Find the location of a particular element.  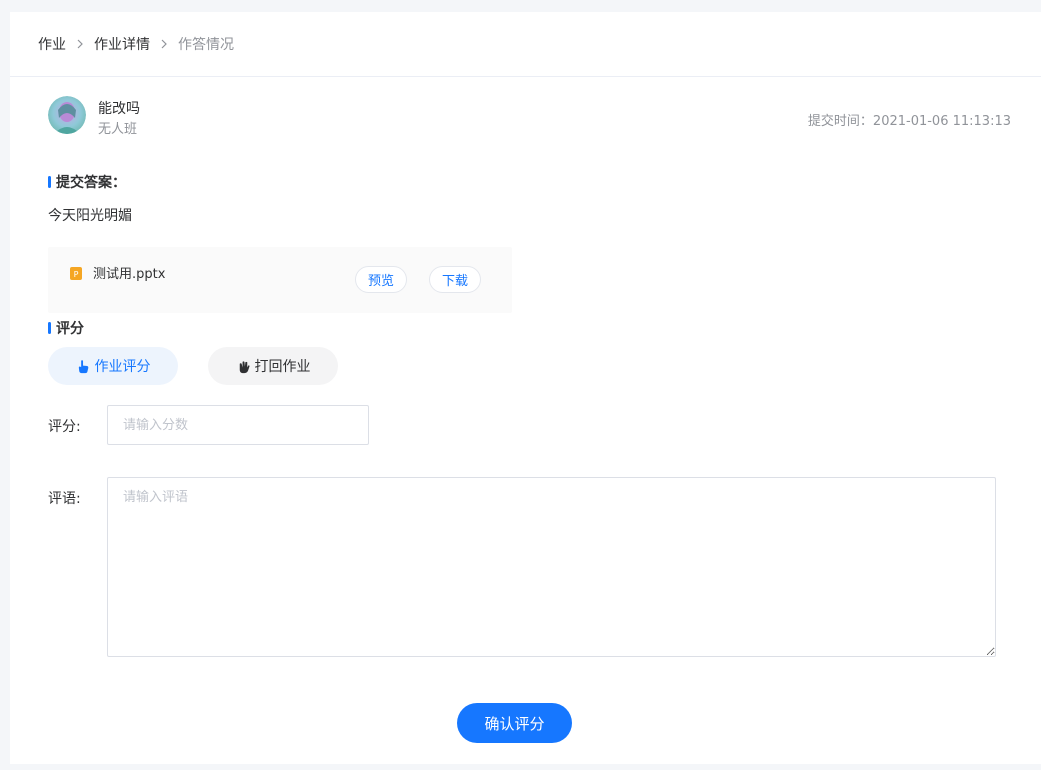

ppt-file-icon: P is located at coordinates (76, 272).